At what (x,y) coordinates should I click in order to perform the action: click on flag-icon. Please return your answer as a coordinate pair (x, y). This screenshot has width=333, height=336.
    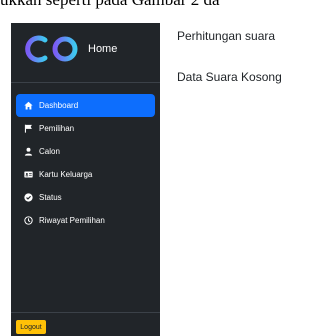
    Looking at the image, I should click on (28, 128).